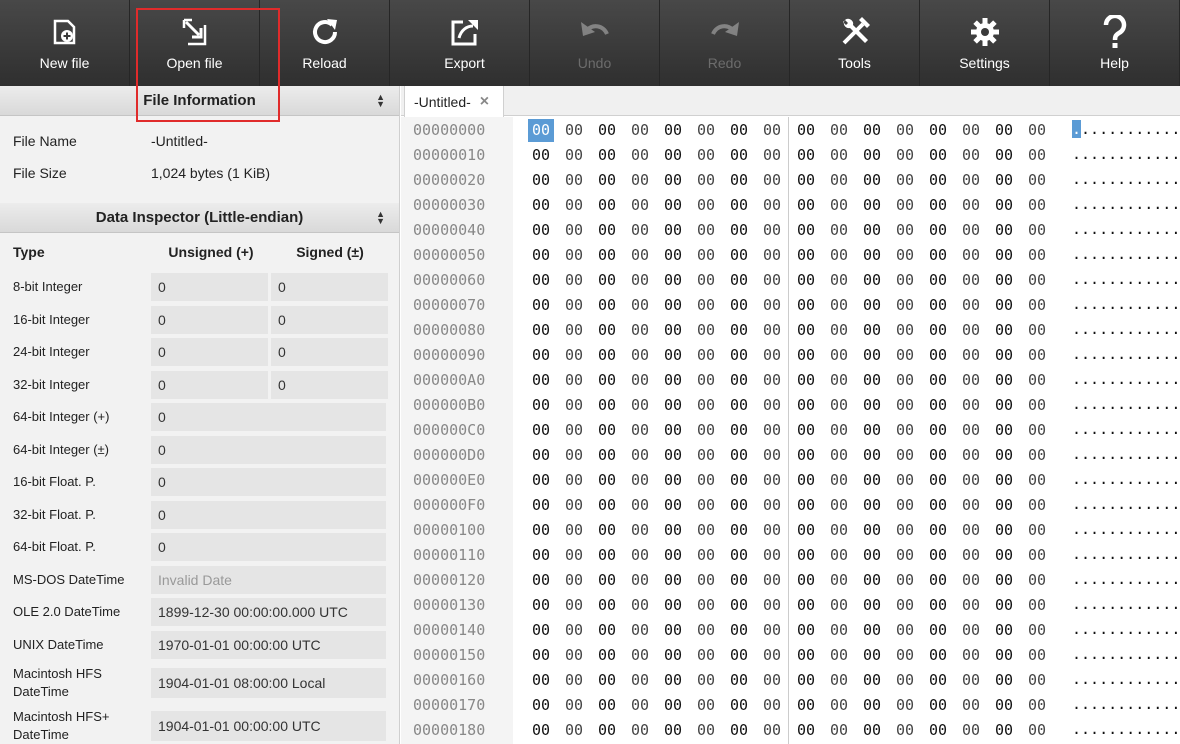 This screenshot has width=1180, height=744. Describe the element at coordinates (855, 43) in the screenshot. I see `tools-button: Tools` at that location.